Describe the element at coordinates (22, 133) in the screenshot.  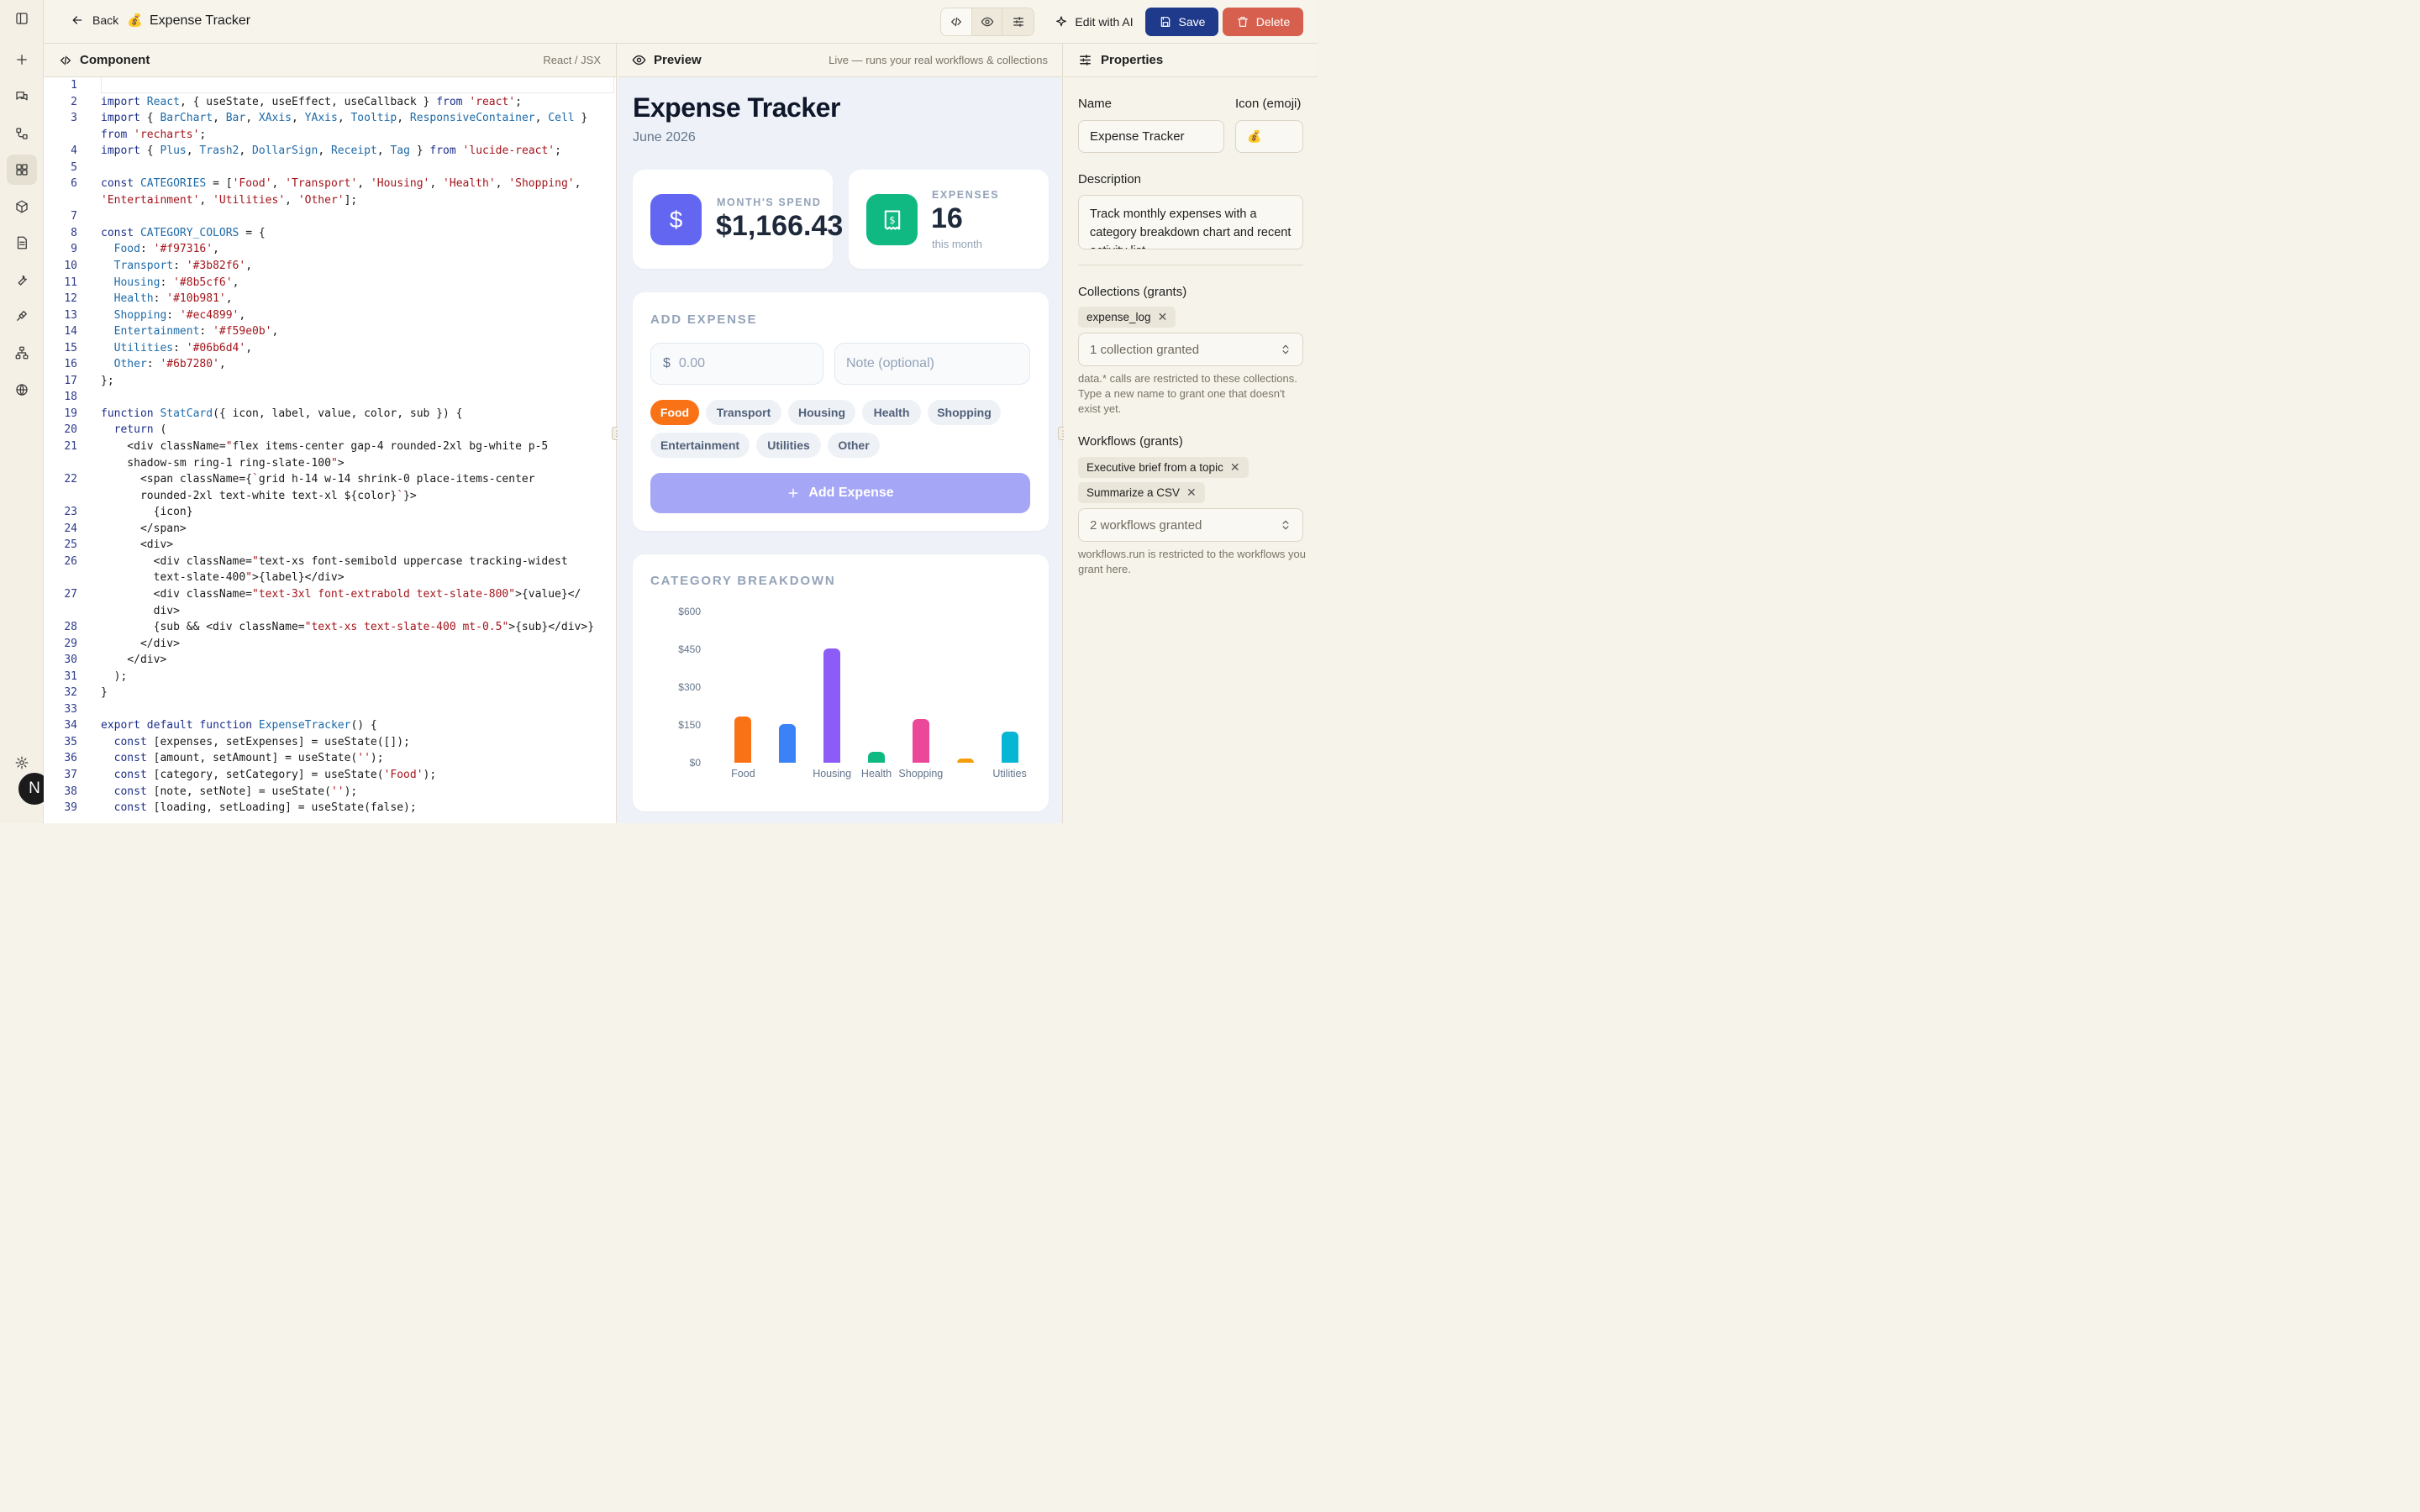
I see `workflow-icon` at that location.